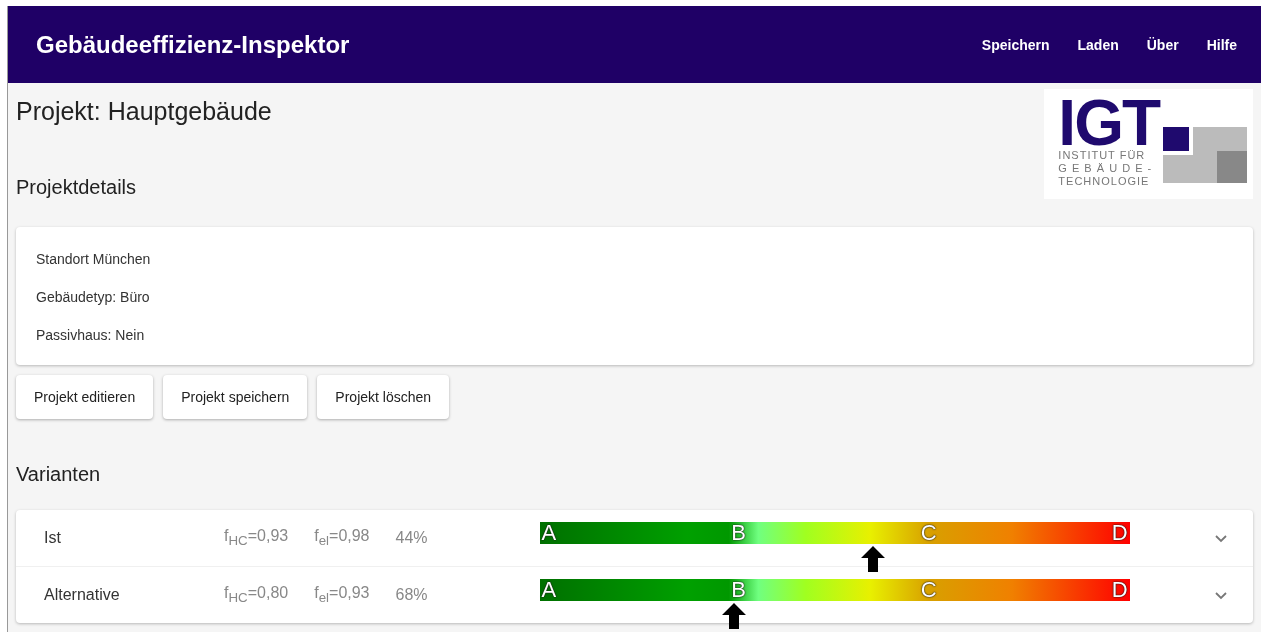 The width and height of the screenshot is (1261, 632). What do you see at coordinates (93, 297) in the screenshot?
I see `detail-text: Gebäudetyp: Büro` at bounding box center [93, 297].